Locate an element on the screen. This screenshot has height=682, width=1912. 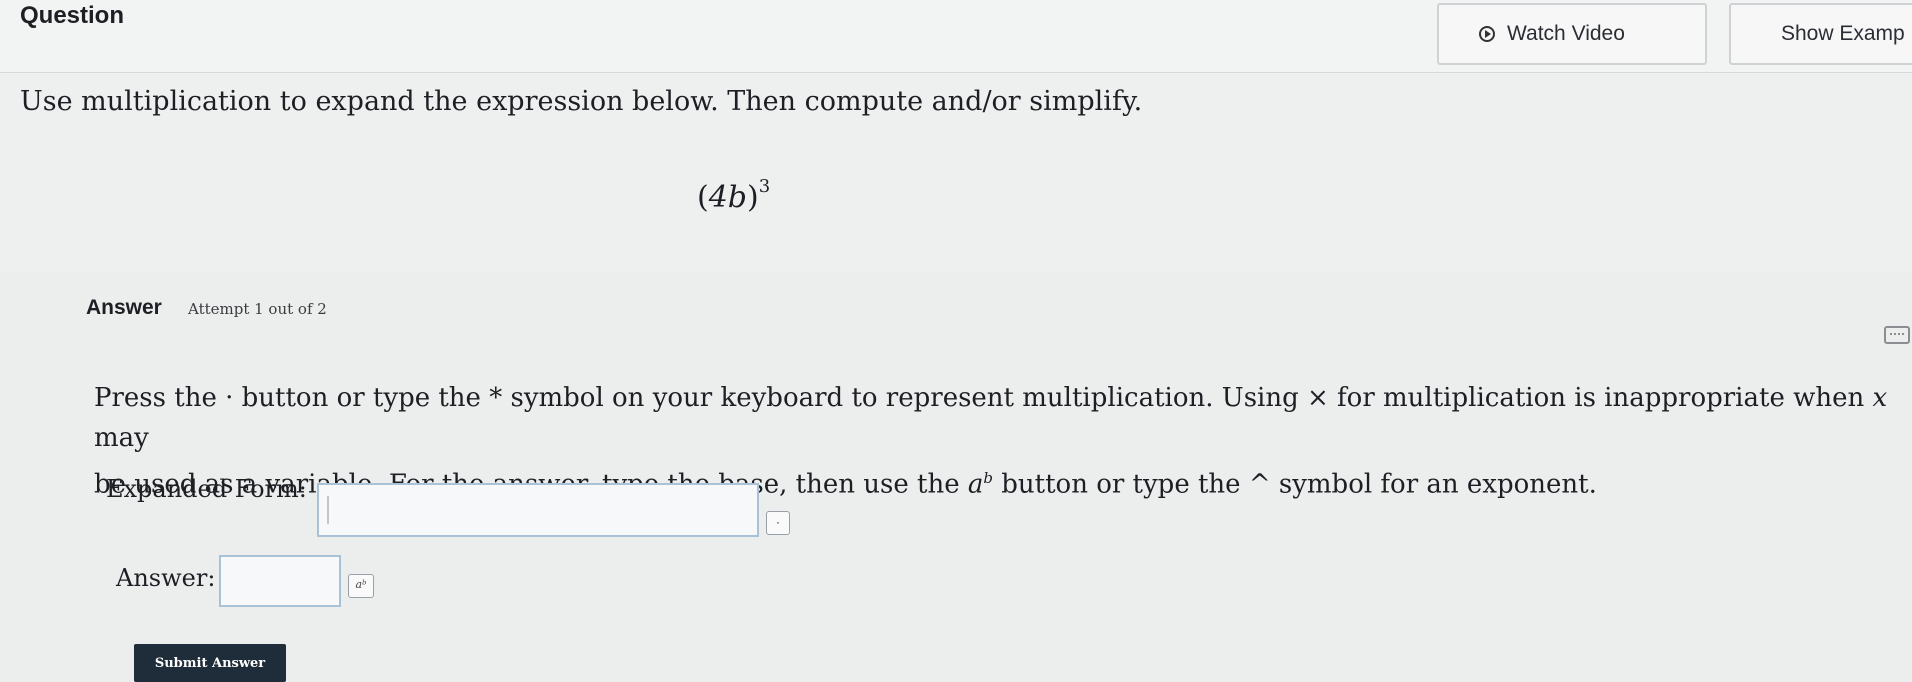
show-example-button: Show Examp is located at coordinates (1820, 34).